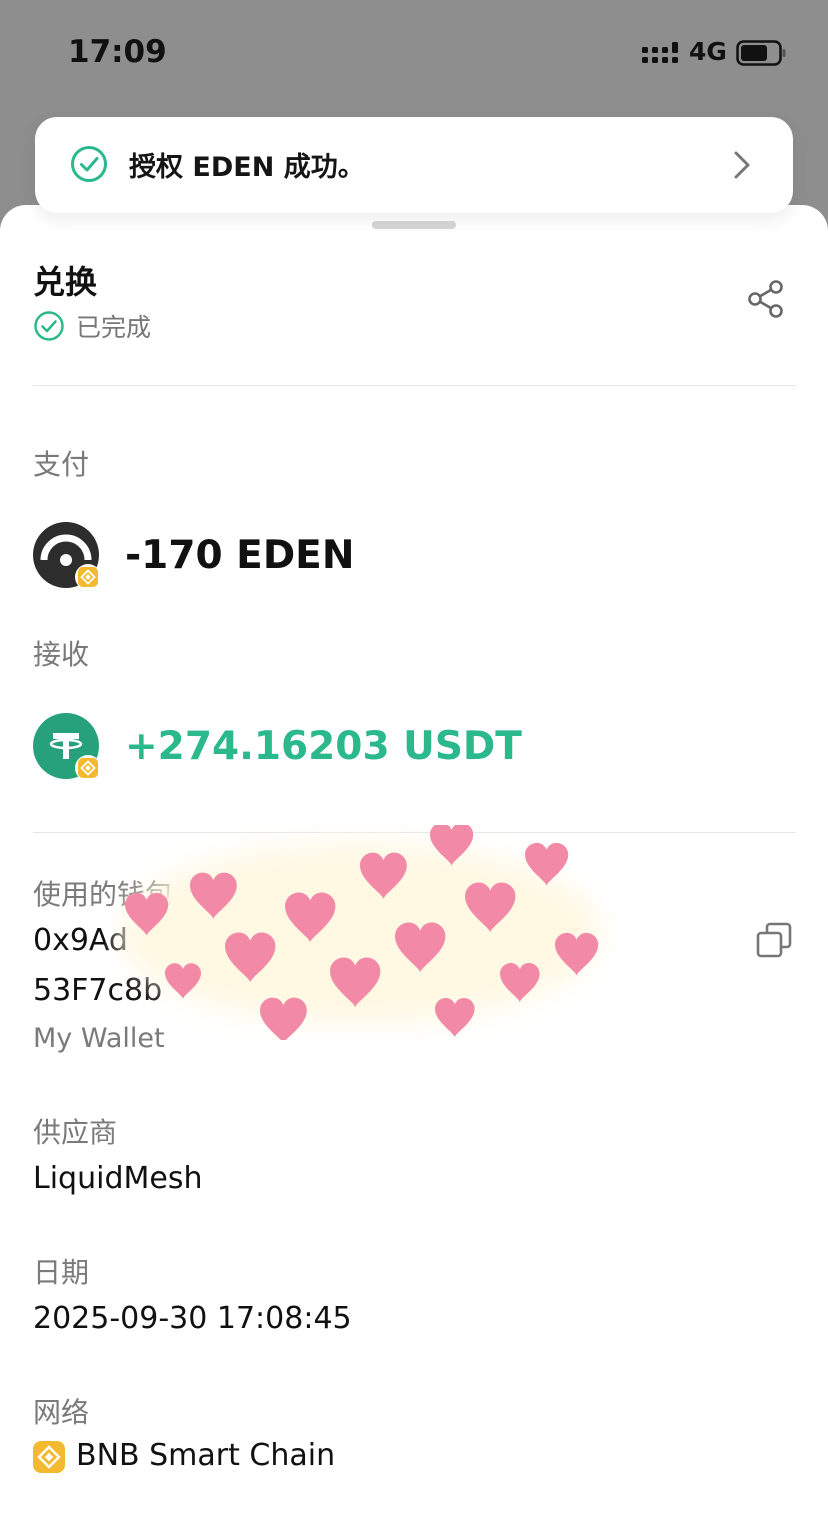 This screenshot has height=1523, width=828. What do you see at coordinates (192, 1318) in the screenshot?
I see `date-value: 2025-09-30 17:08:45` at bounding box center [192, 1318].